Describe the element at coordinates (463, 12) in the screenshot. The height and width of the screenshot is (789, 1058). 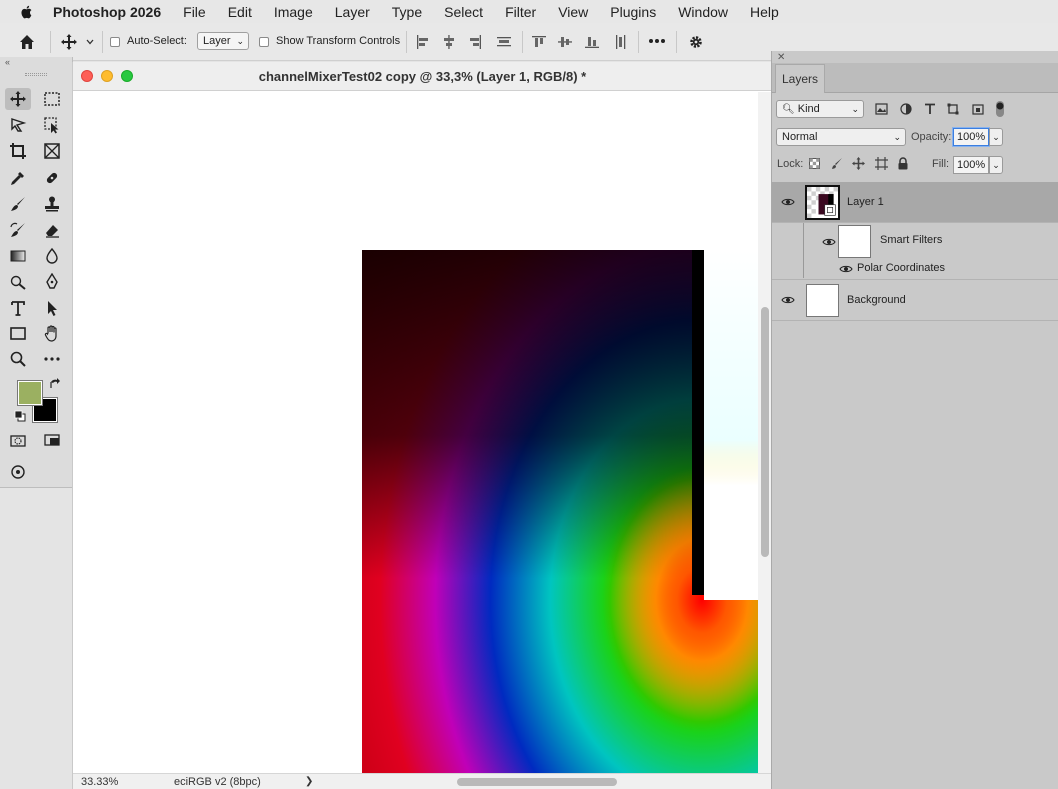
I see `menu-select: Select` at that location.